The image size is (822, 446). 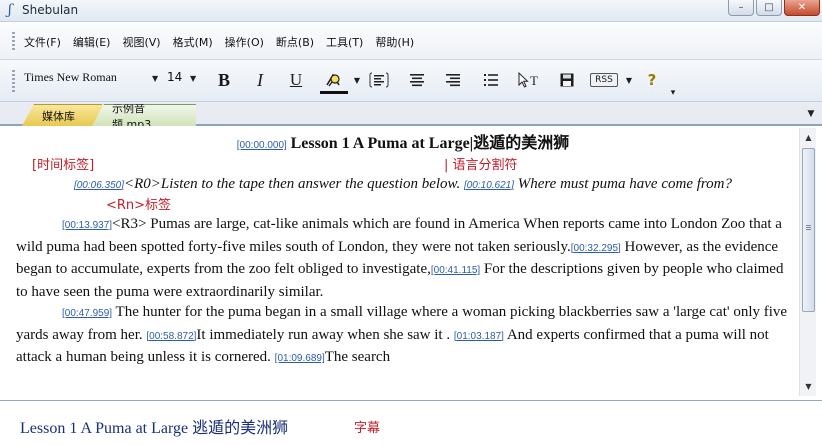 I want to click on subtitle-panel: Lesson 1 A Puma at Large 逃遁的美洲狮 字幕, so click(x=411, y=423).